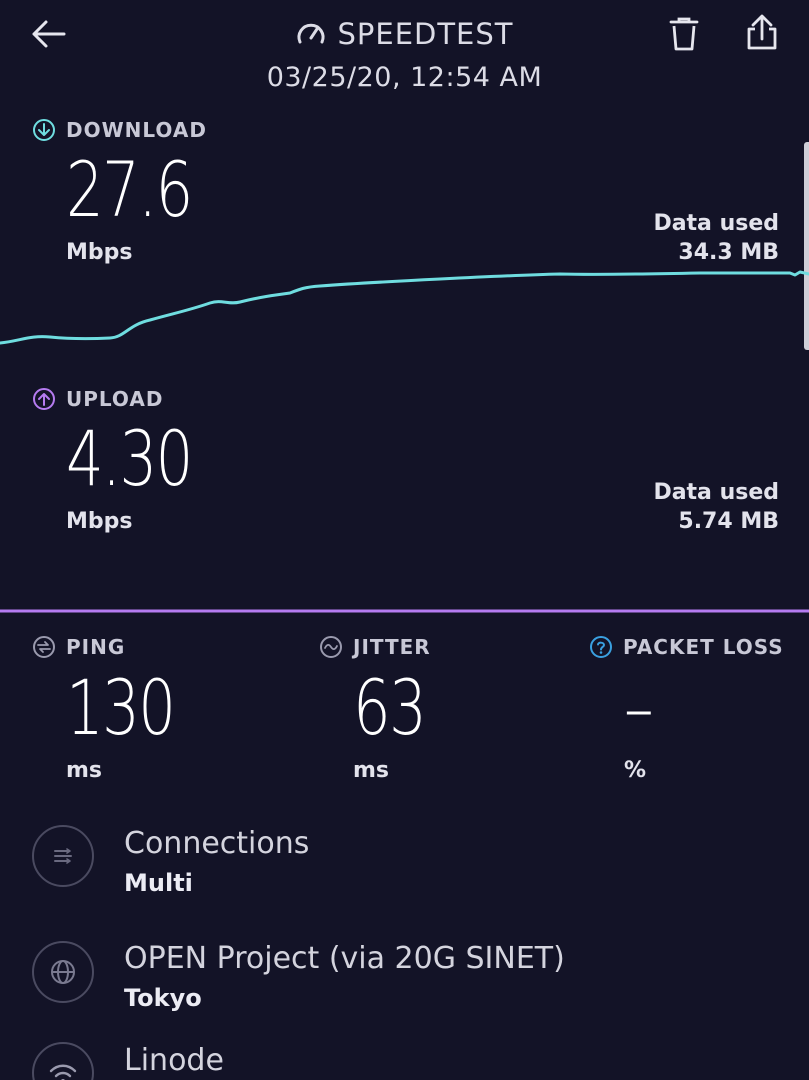  Describe the element at coordinates (601, 647) in the screenshot. I see `help-icon` at that location.